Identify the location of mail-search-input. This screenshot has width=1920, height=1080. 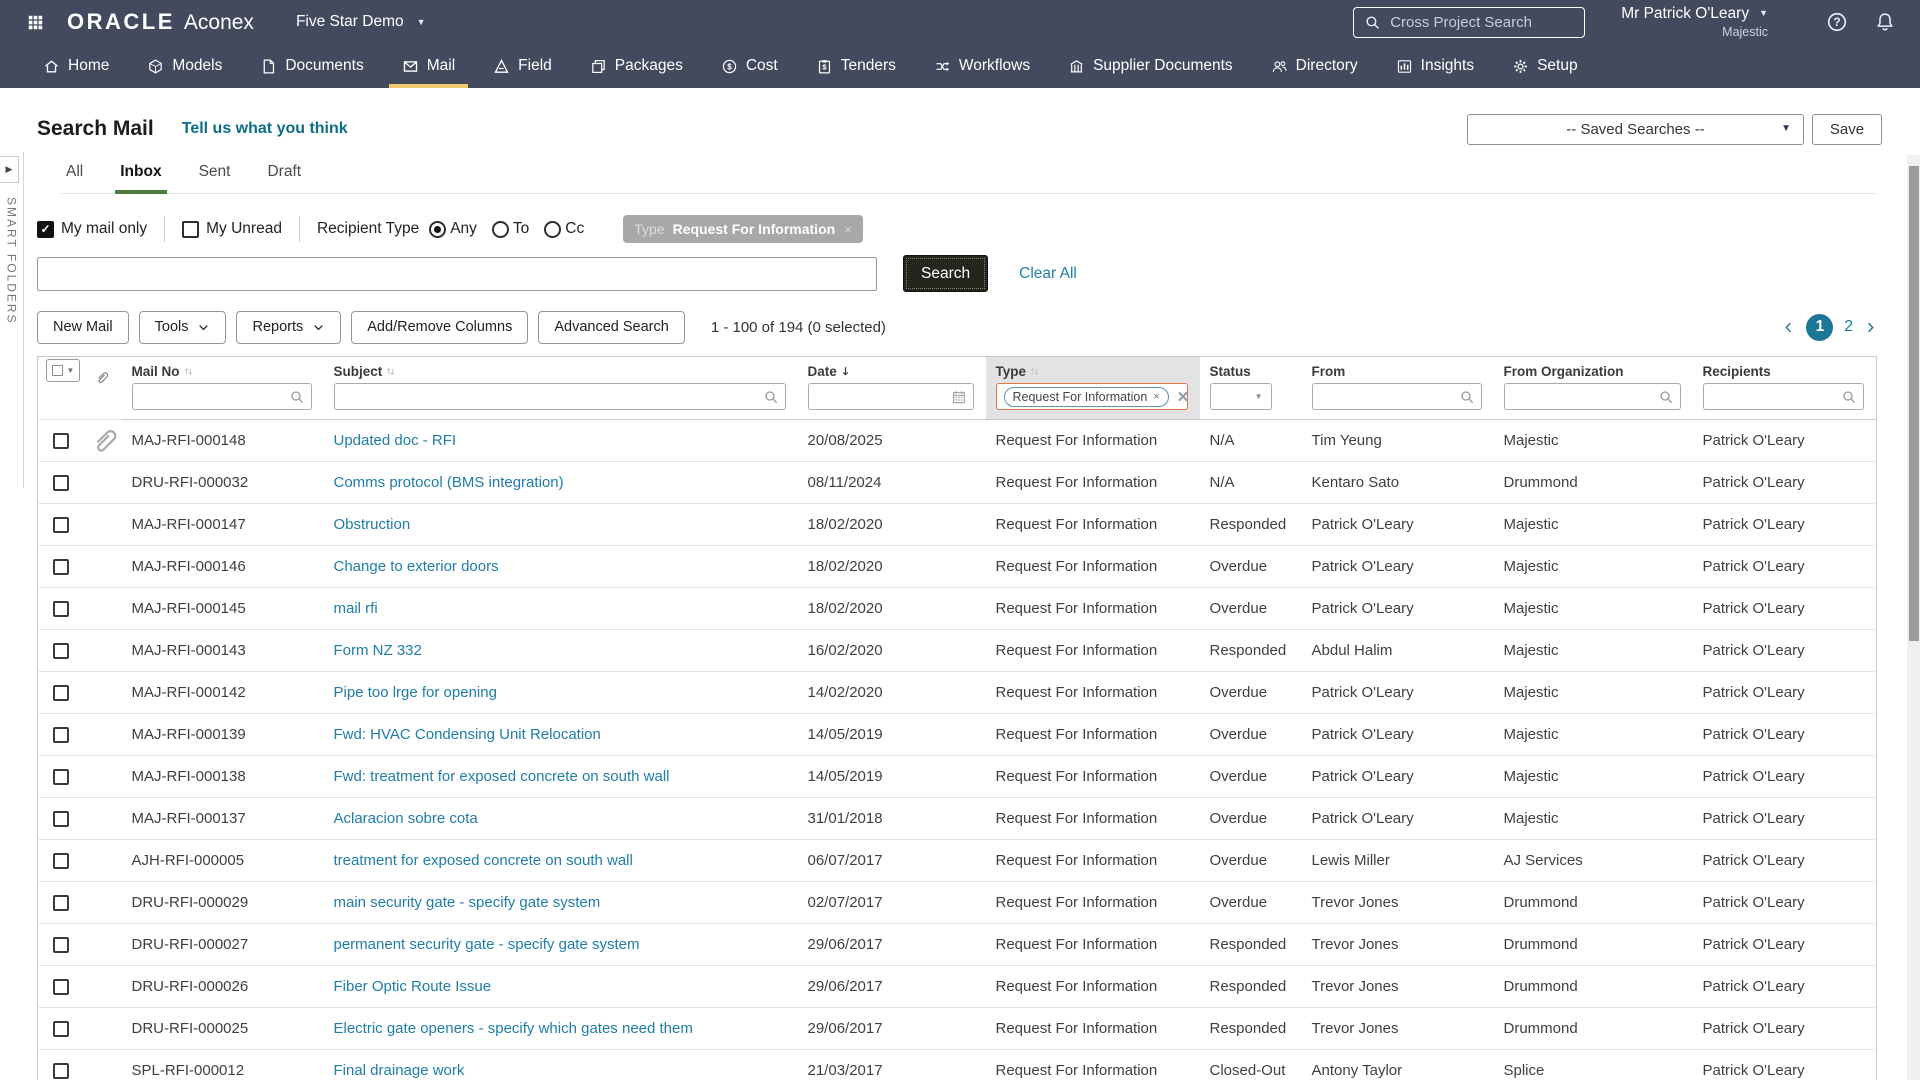
(457, 273).